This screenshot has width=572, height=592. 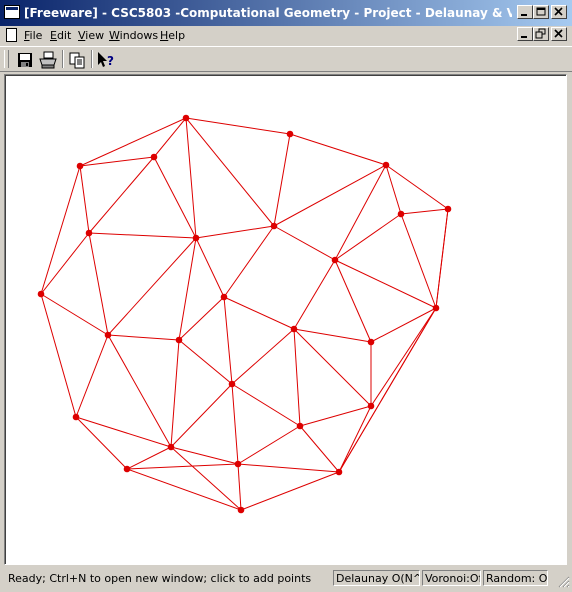 I want to click on menu-windows-label: Windows, so click(x=134, y=35).